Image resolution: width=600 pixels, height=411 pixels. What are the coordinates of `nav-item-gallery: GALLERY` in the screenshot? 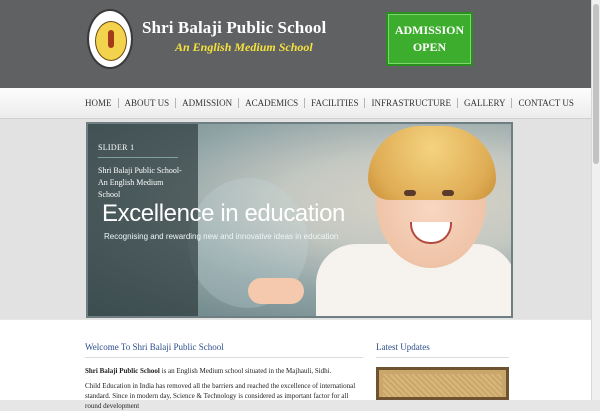 It's located at (485, 103).